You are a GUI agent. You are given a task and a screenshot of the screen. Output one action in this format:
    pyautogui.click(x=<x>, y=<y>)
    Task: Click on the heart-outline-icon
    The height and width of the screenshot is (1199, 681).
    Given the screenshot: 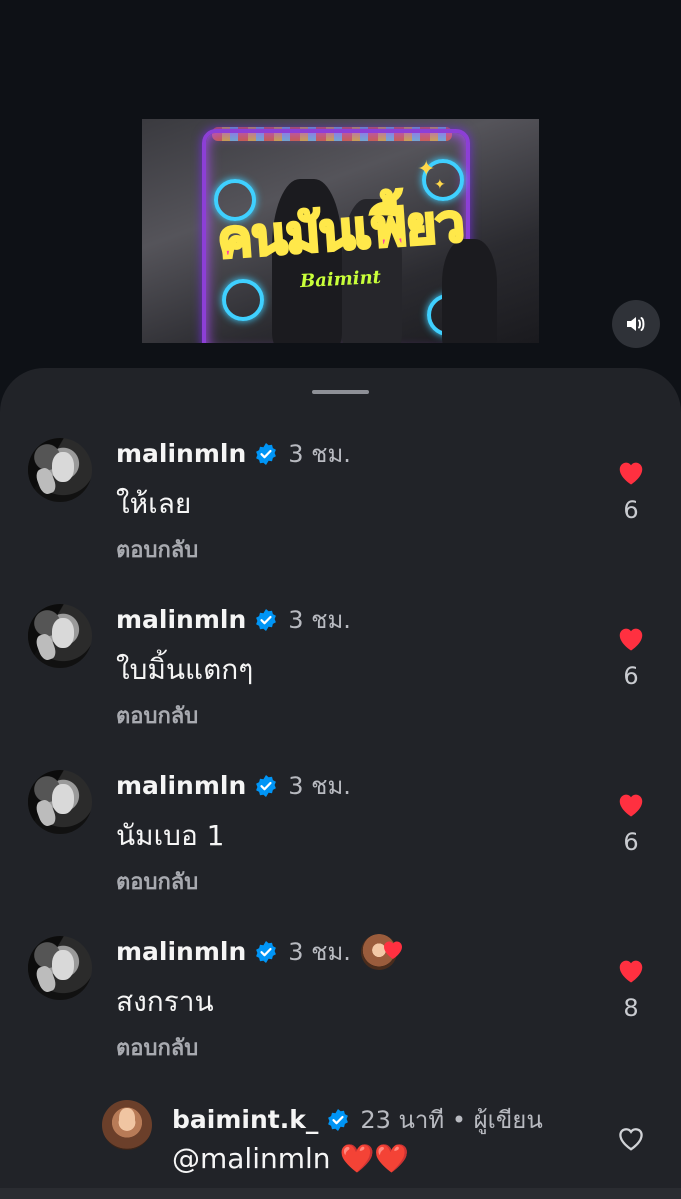 What is the action you would take?
    pyautogui.click(x=631, y=1139)
    